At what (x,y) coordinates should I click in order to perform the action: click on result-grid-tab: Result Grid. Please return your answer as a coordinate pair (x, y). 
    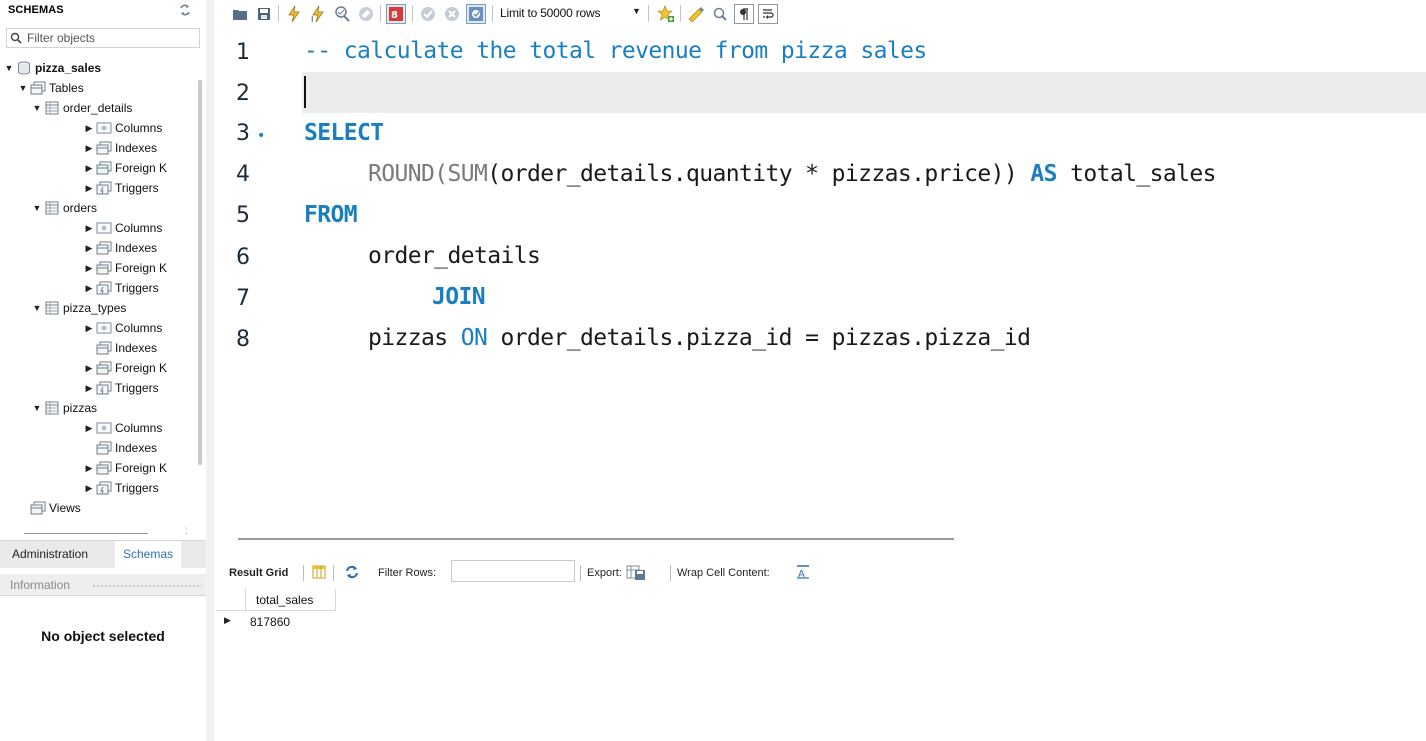
    Looking at the image, I should click on (258, 573).